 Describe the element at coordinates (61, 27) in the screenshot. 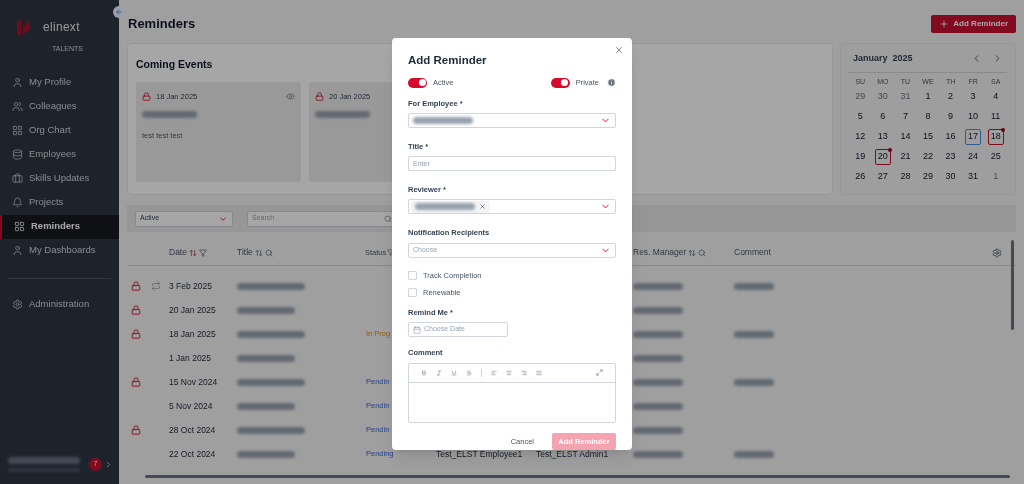

I see `logo-text: elinext` at that location.